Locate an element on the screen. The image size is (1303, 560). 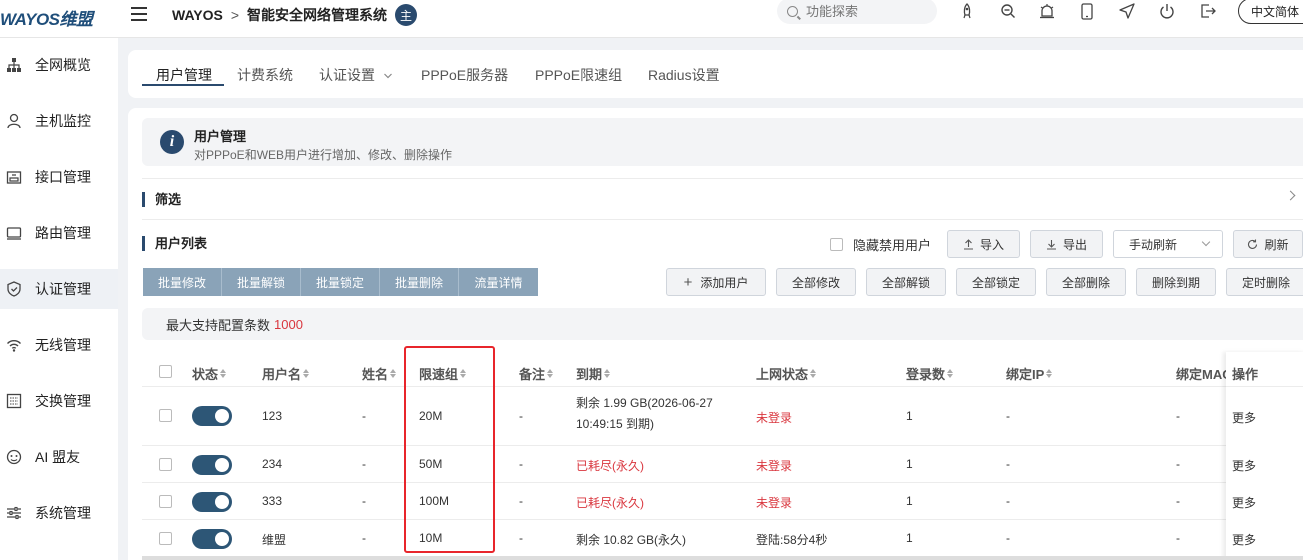
rocket-icon is located at coordinates (967, 11).